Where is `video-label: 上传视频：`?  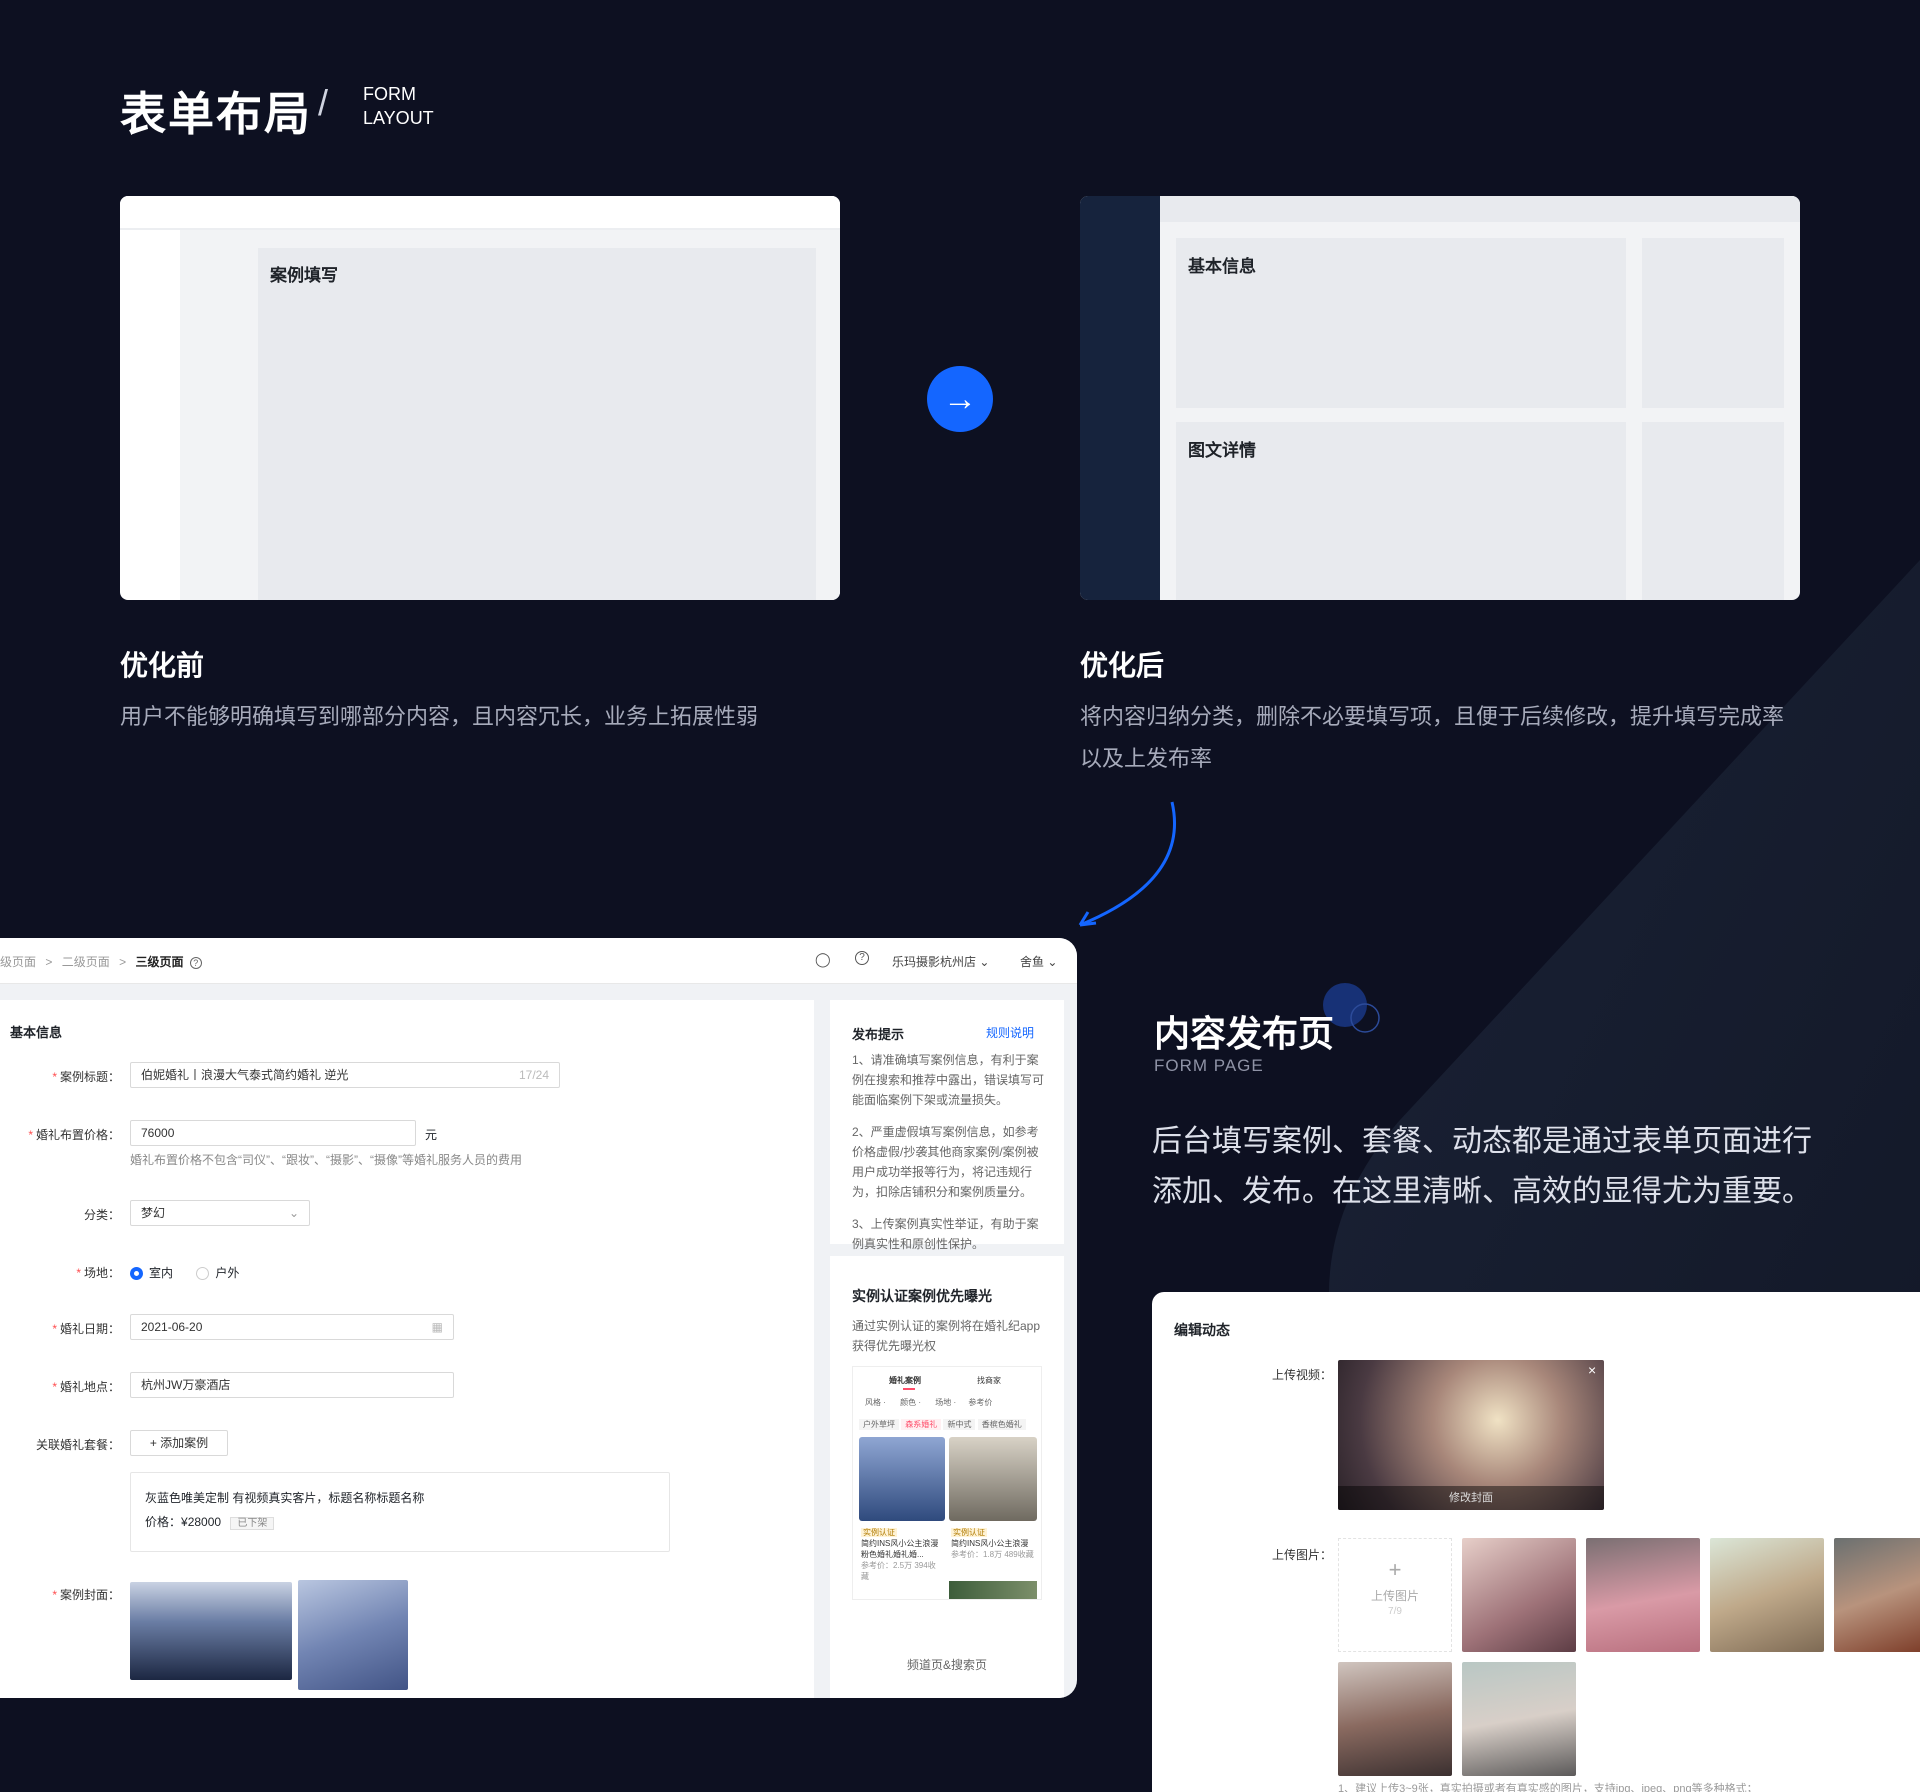 video-label: 上传视频： is located at coordinates (1302, 1375).